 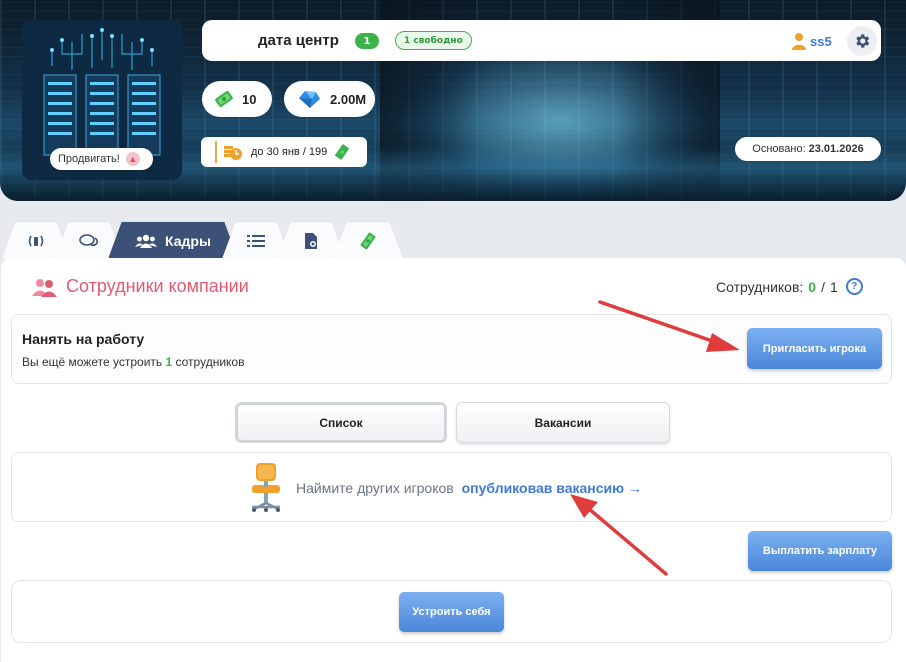 I want to click on hire-subtitle: Вы ещё можете устроить 1 сотрудников, so click(x=133, y=362).